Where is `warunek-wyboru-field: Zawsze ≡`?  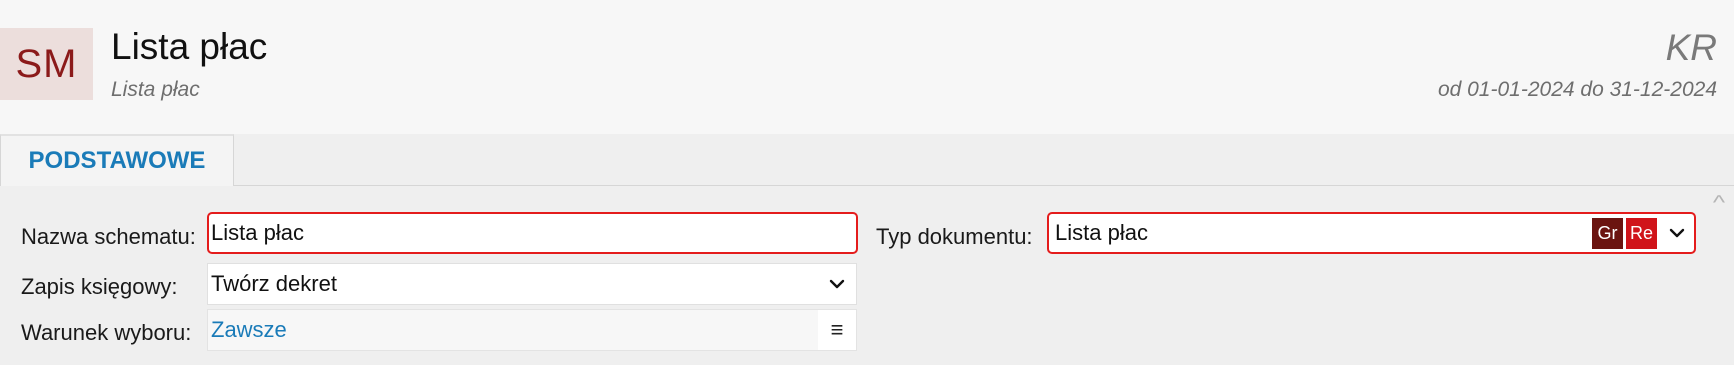
warunek-wyboru-field: Zawsze ≡ is located at coordinates (532, 330).